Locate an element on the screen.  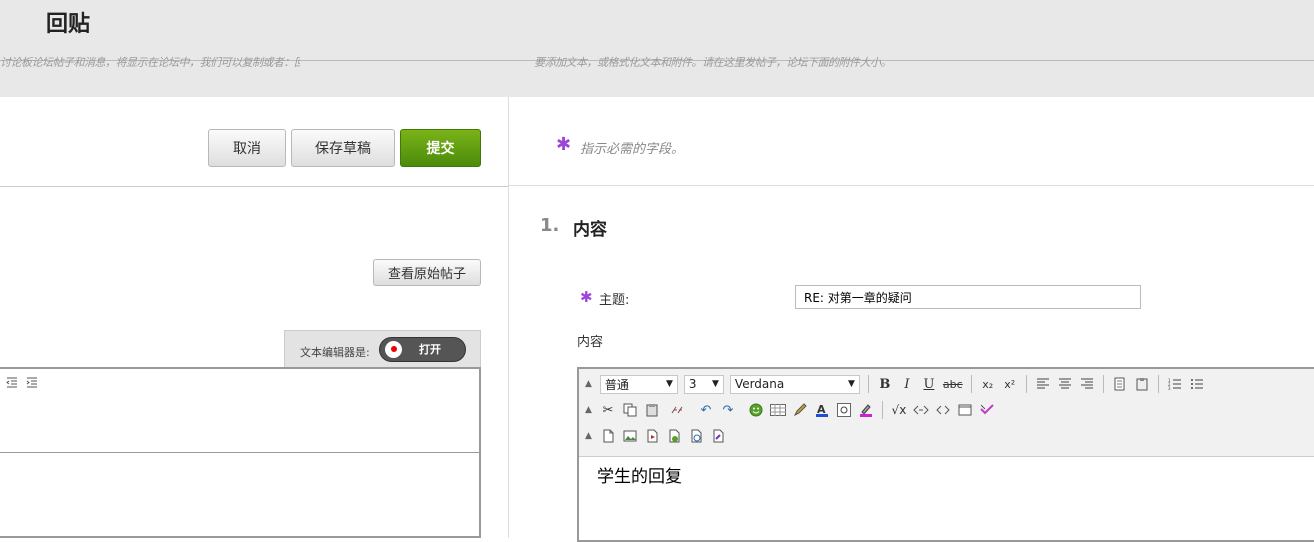
fullscreen-icon is located at coordinates (965, 410).